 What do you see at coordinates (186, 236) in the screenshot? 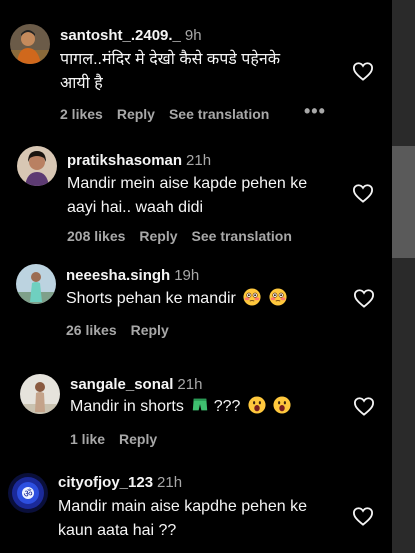
I see `comment-actions: 208 likes Reply See translation` at bounding box center [186, 236].